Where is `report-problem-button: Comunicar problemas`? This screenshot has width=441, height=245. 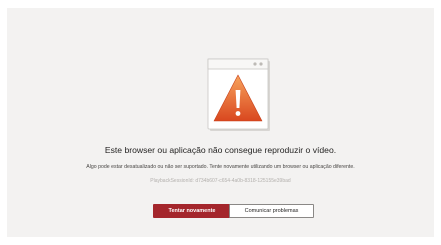
report-problem-button: Comunicar problemas is located at coordinates (271, 211).